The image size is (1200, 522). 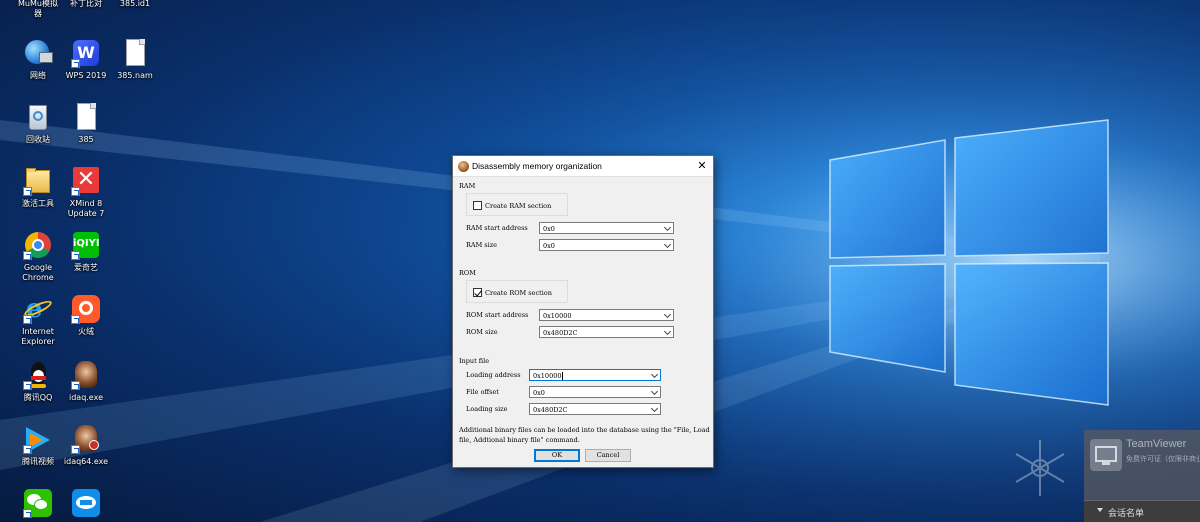 What do you see at coordinates (86, 208) in the screenshot?
I see `icon-label: XMind 8 Update 7` at bounding box center [86, 208].